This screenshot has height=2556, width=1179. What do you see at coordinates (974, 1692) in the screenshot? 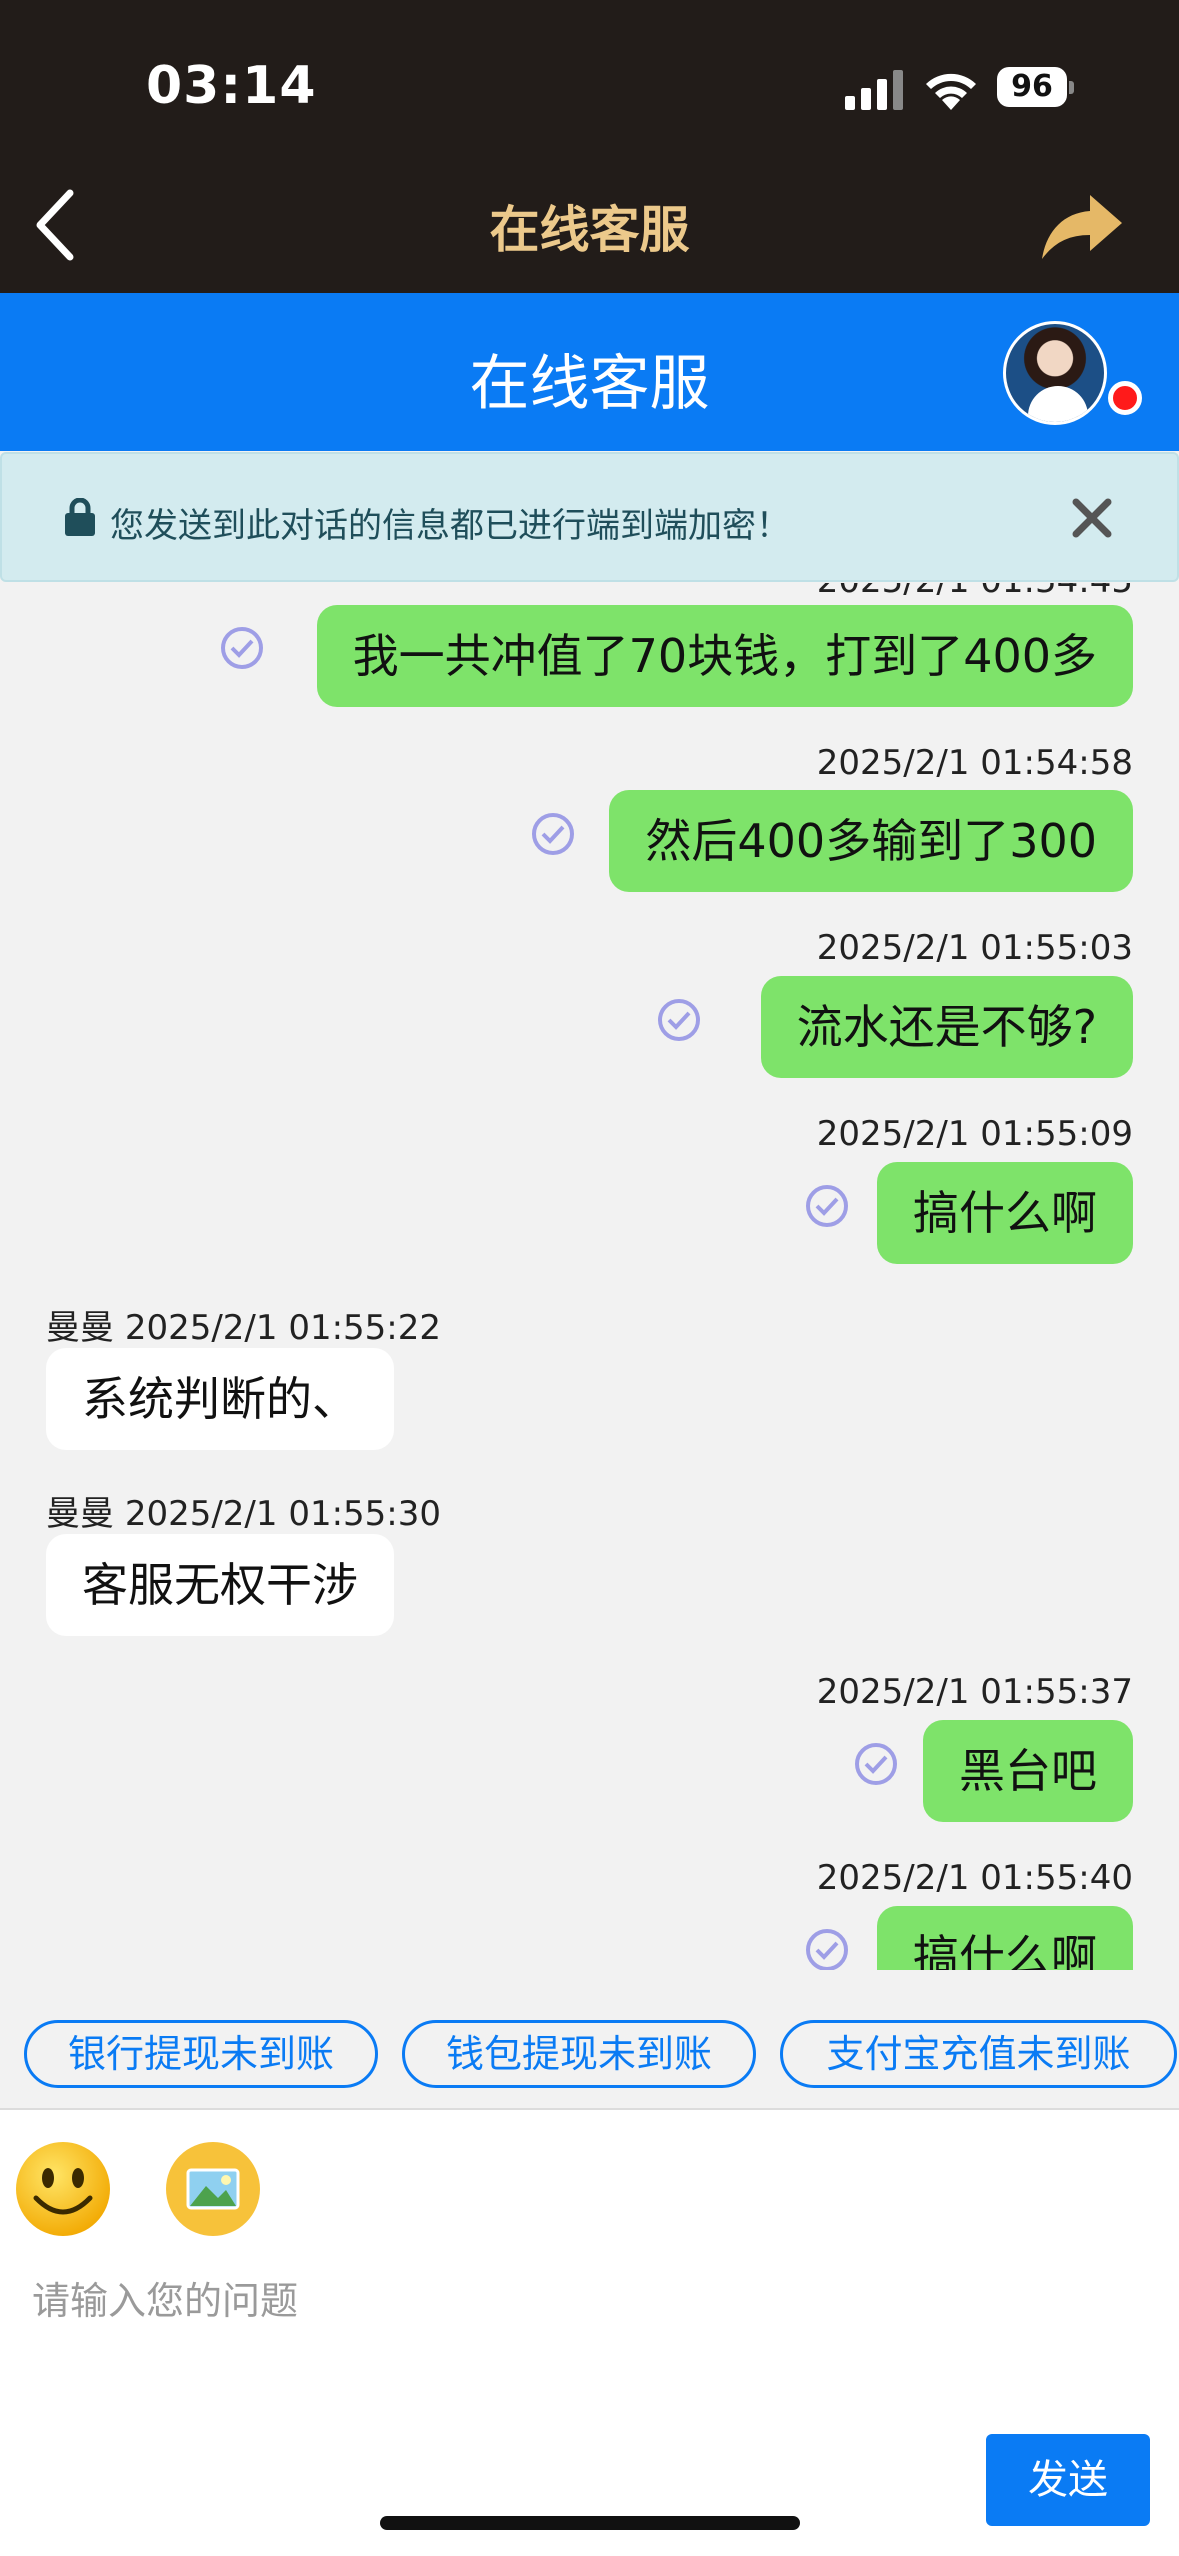
I see `message-timestamp: 2025/2/1 01:55:37` at bounding box center [974, 1692].